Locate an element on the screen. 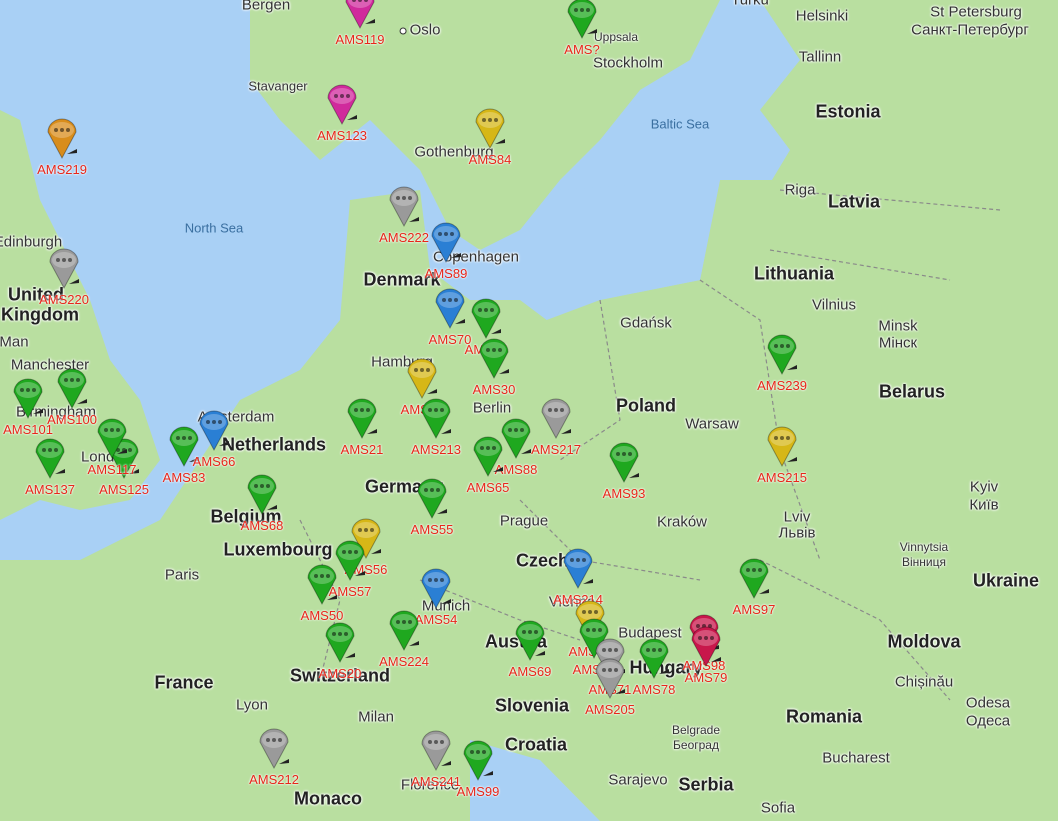 The width and height of the screenshot is (1058, 821). marker-label: AMS125 is located at coordinates (124, 489).